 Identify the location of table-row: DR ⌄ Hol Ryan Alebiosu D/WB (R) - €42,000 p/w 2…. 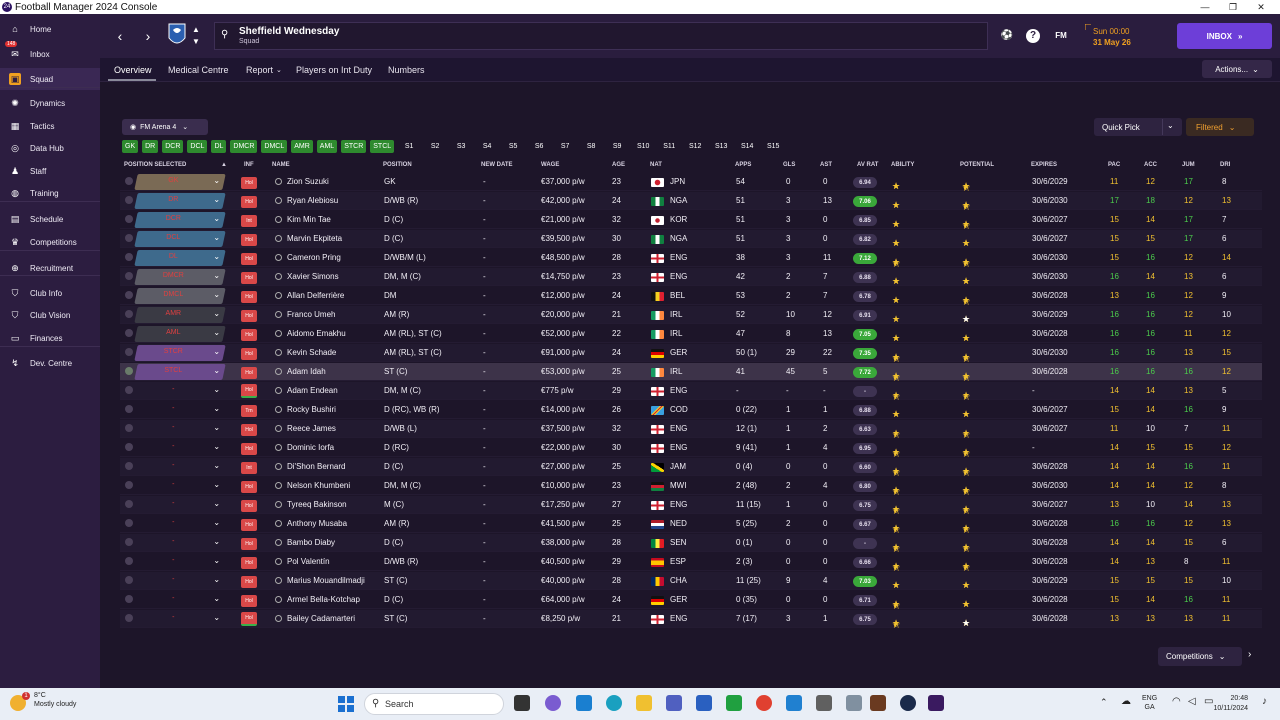
(691, 202).